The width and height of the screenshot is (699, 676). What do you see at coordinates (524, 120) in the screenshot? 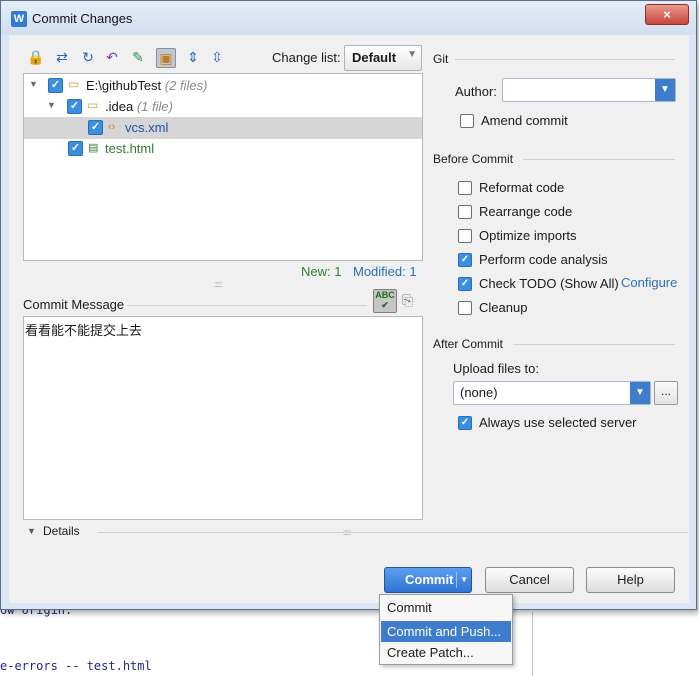
I see `amend-commit-label: Amend commit` at bounding box center [524, 120].